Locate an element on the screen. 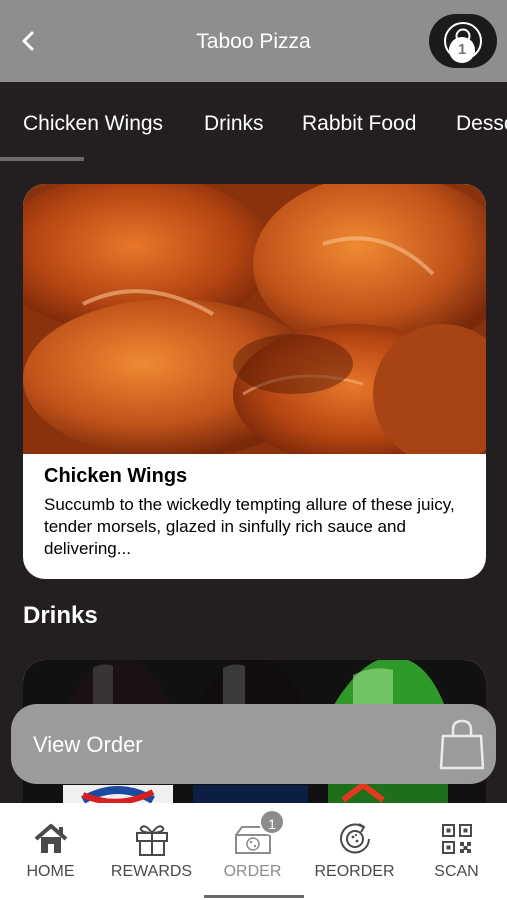 The width and height of the screenshot is (507, 900). nav-label-reorder: REORDER is located at coordinates (354, 871).